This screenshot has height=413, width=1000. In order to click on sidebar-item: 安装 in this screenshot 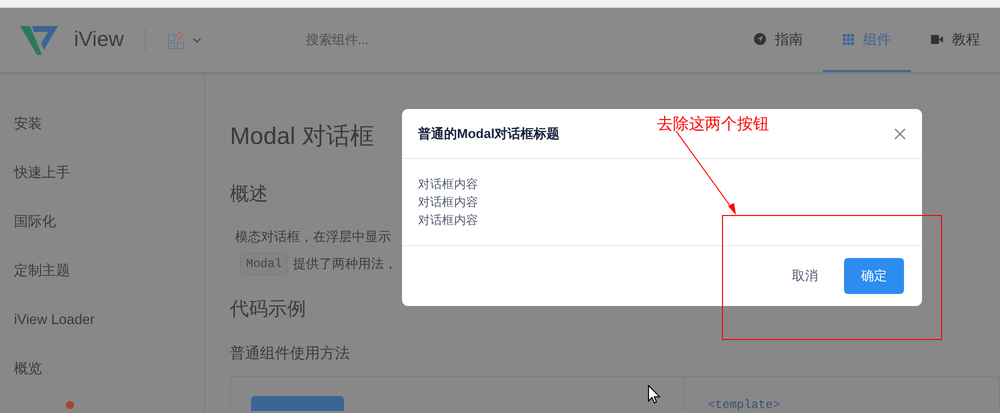, I will do `click(28, 123)`.